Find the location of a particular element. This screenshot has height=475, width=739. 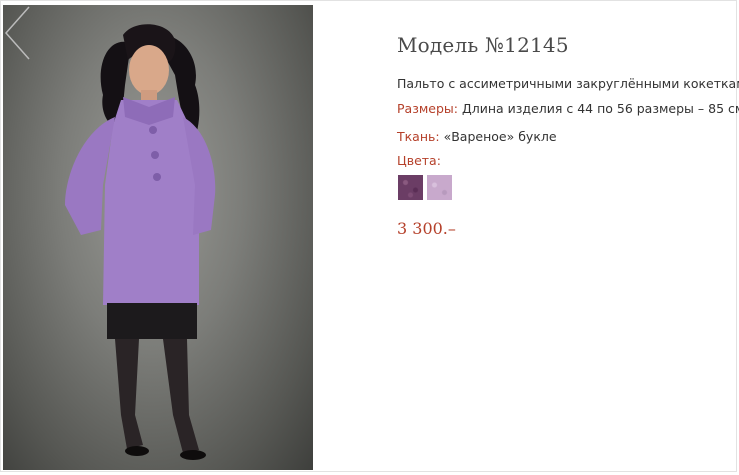

fabric-value: «Вареное» букле is located at coordinates (498, 136).